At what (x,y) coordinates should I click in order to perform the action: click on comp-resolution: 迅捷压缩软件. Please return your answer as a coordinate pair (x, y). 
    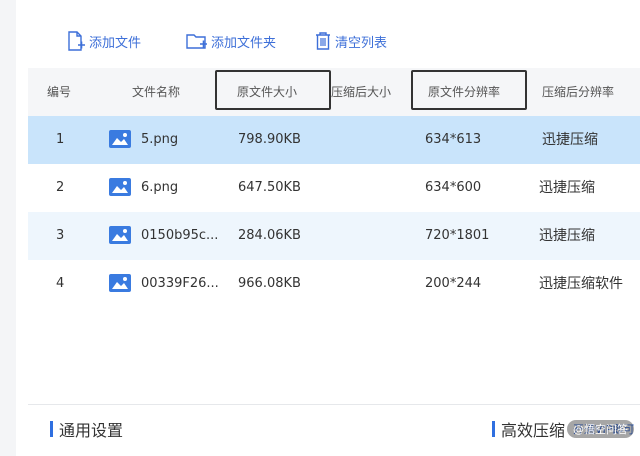
    Looking at the image, I should click on (581, 284).